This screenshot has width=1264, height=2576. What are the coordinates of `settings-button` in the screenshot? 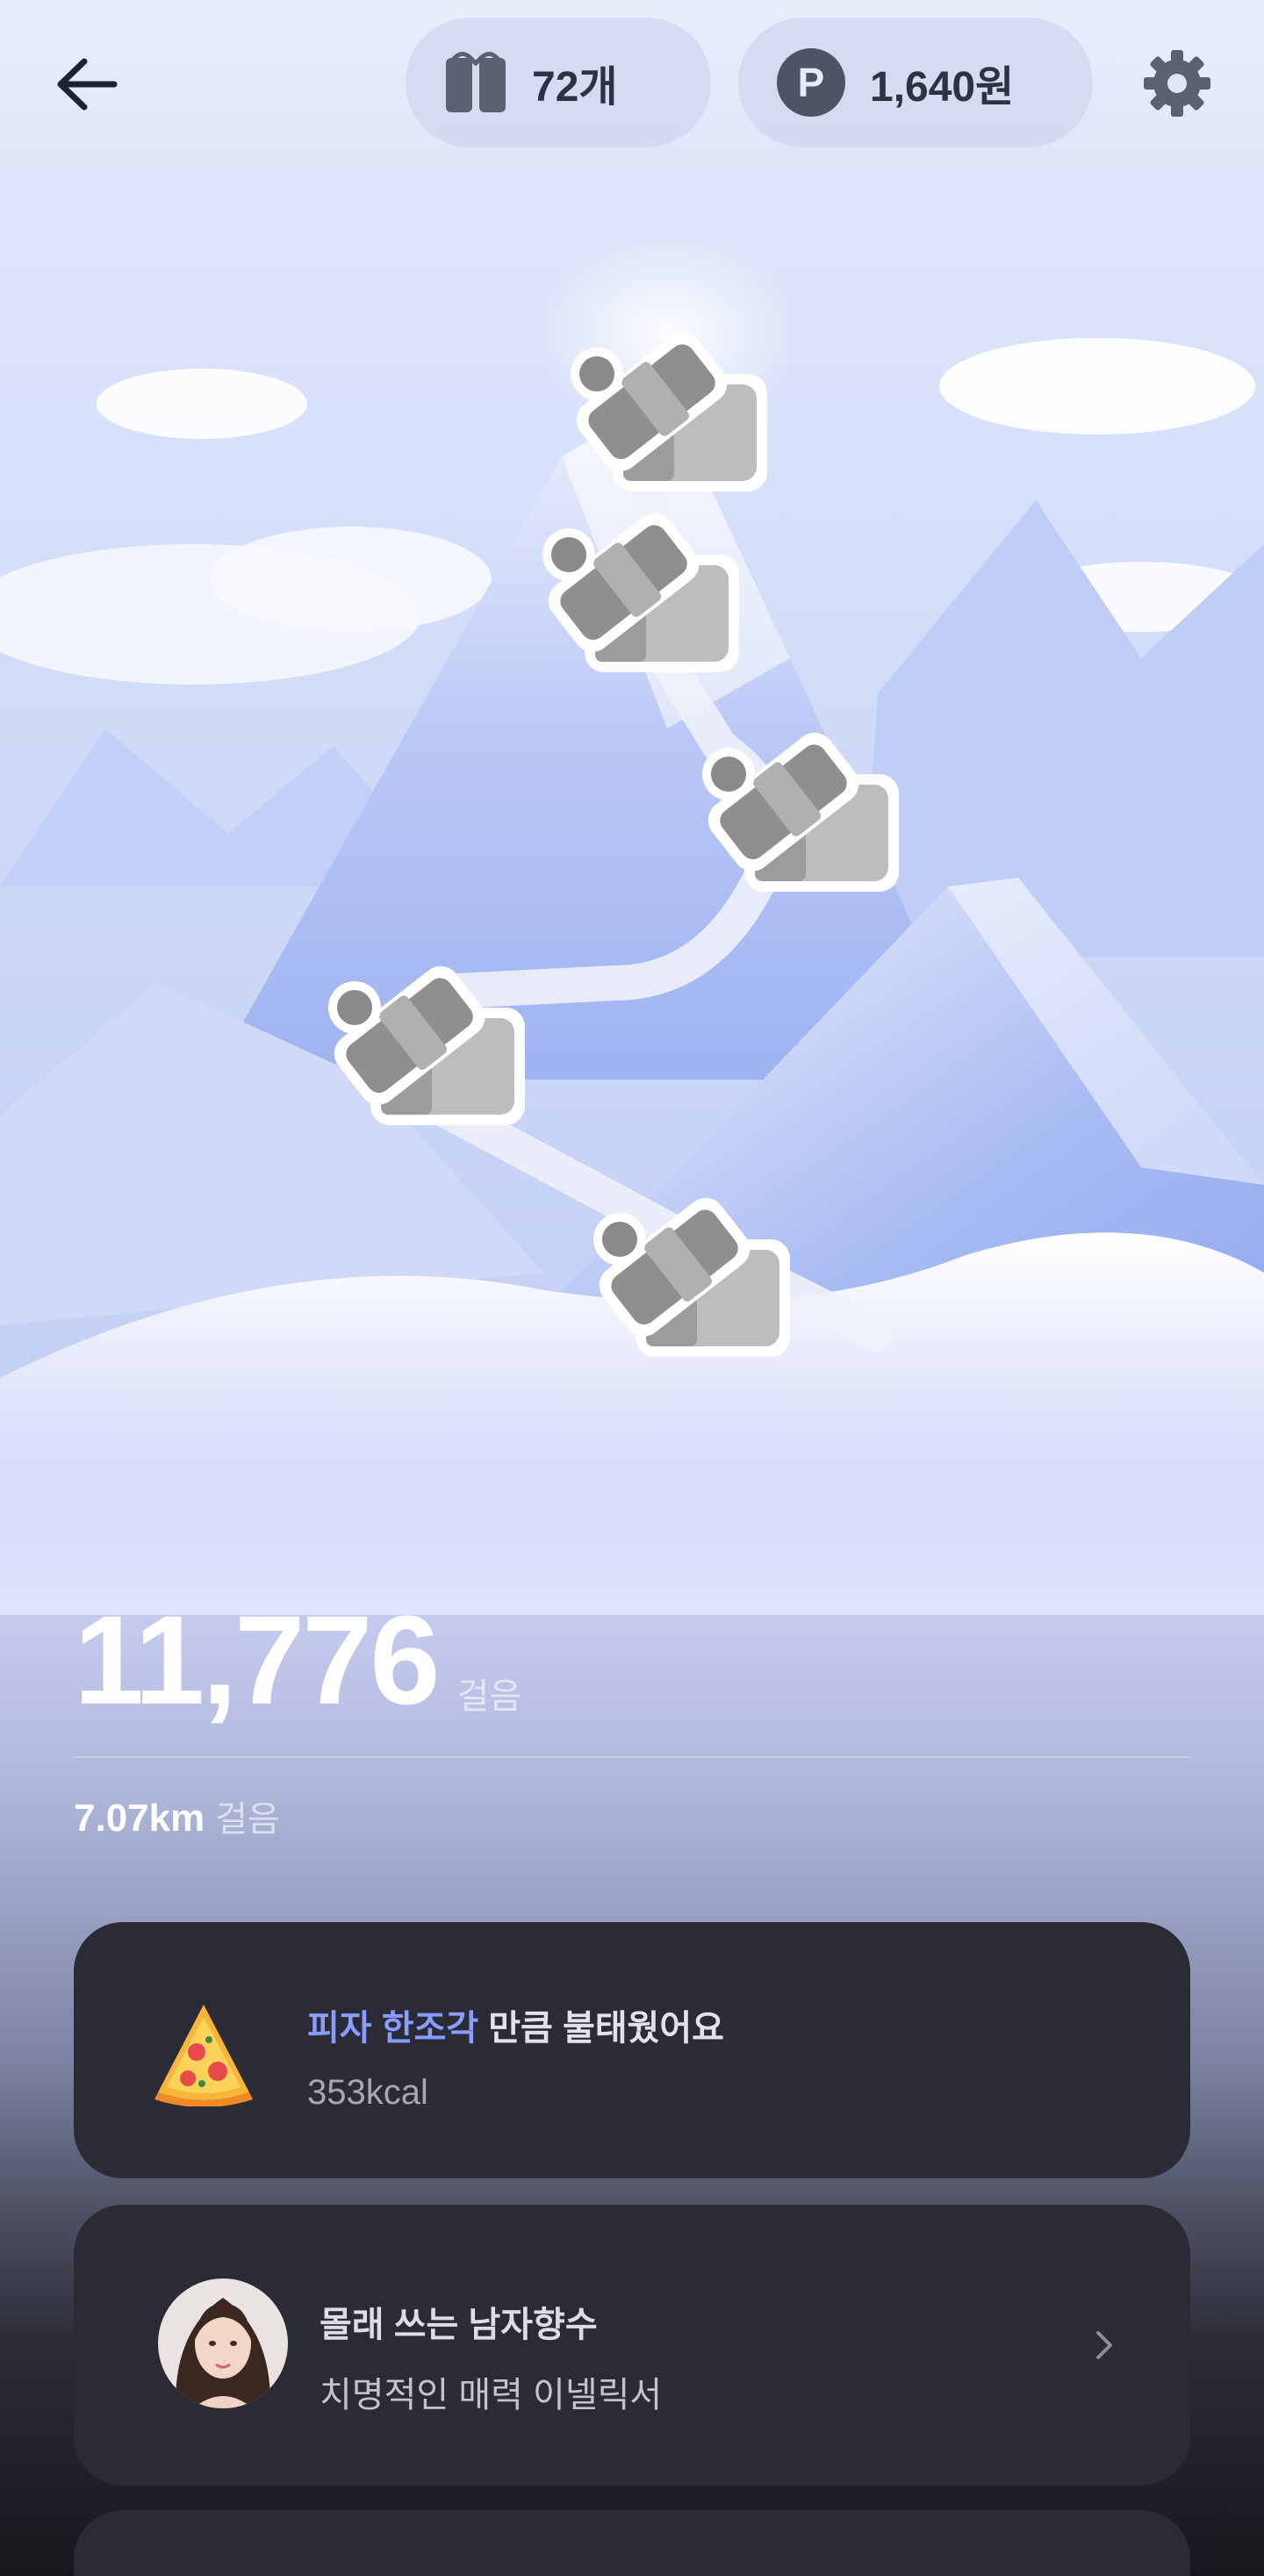 It's located at (1177, 84).